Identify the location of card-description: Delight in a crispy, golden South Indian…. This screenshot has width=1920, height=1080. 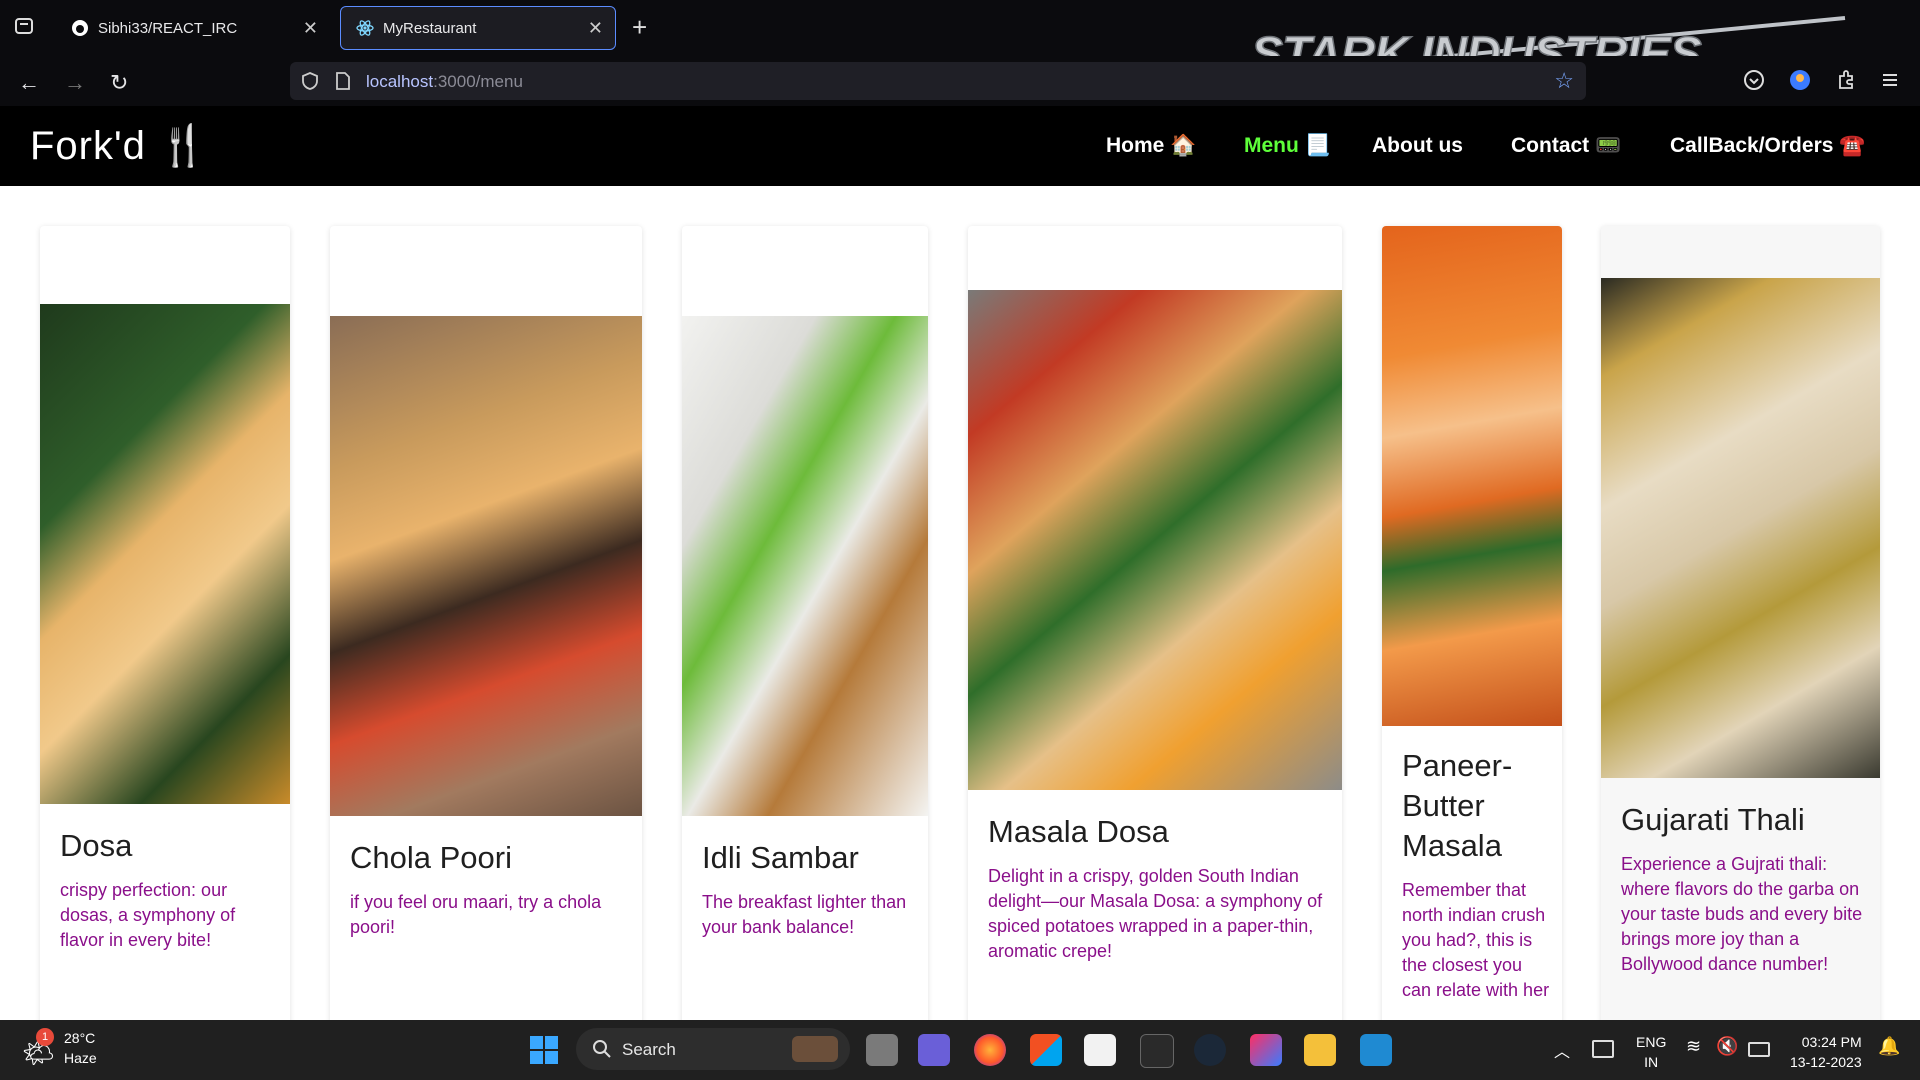
(1155, 913).